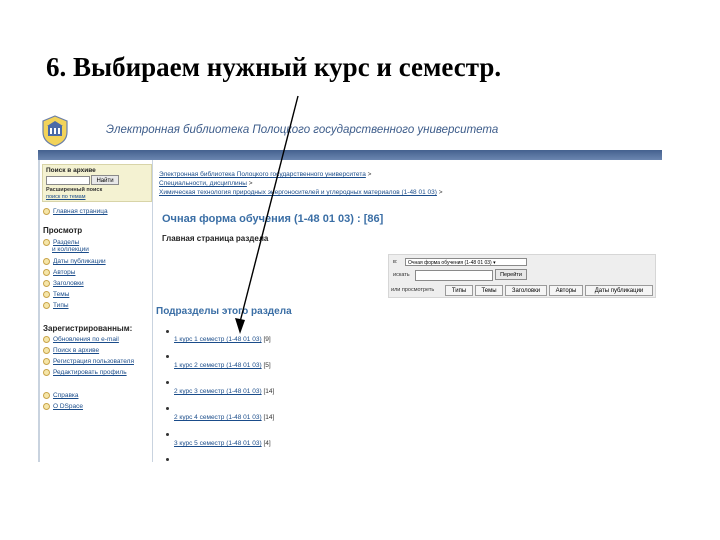 The height and width of the screenshot is (540, 720). Describe the element at coordinates (222, 339) in the screenshot. I see `subsection-item-1: 1 курс 1 семестр (1-48 01 03) [9]` at that location.